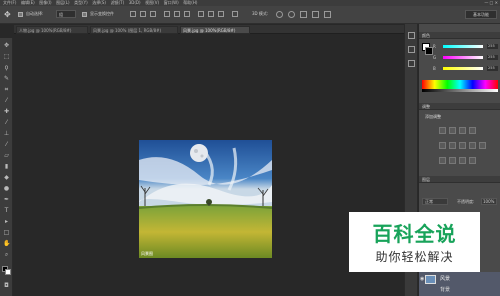 This screenshot has height=296, width=500. I want to click on distribute-bottom-icon, so click(221, 14).